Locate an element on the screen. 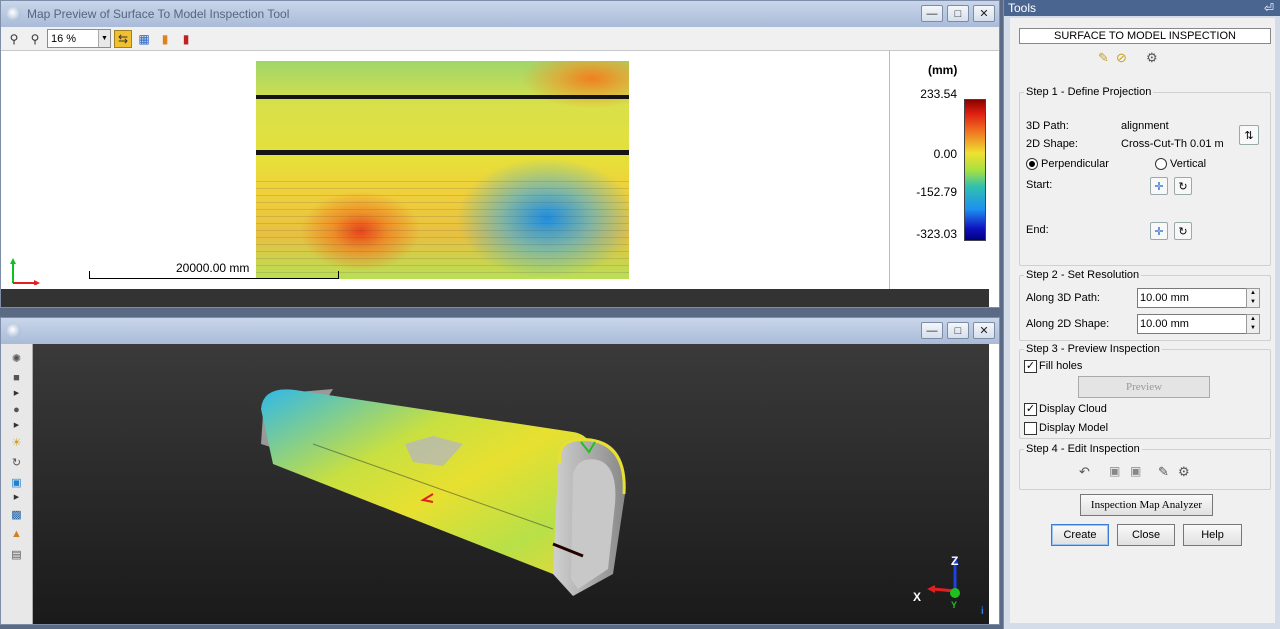 This screenshot has height=629, width=1280. adjust-icon: ⚙ is located at coordinates (1184, 472).